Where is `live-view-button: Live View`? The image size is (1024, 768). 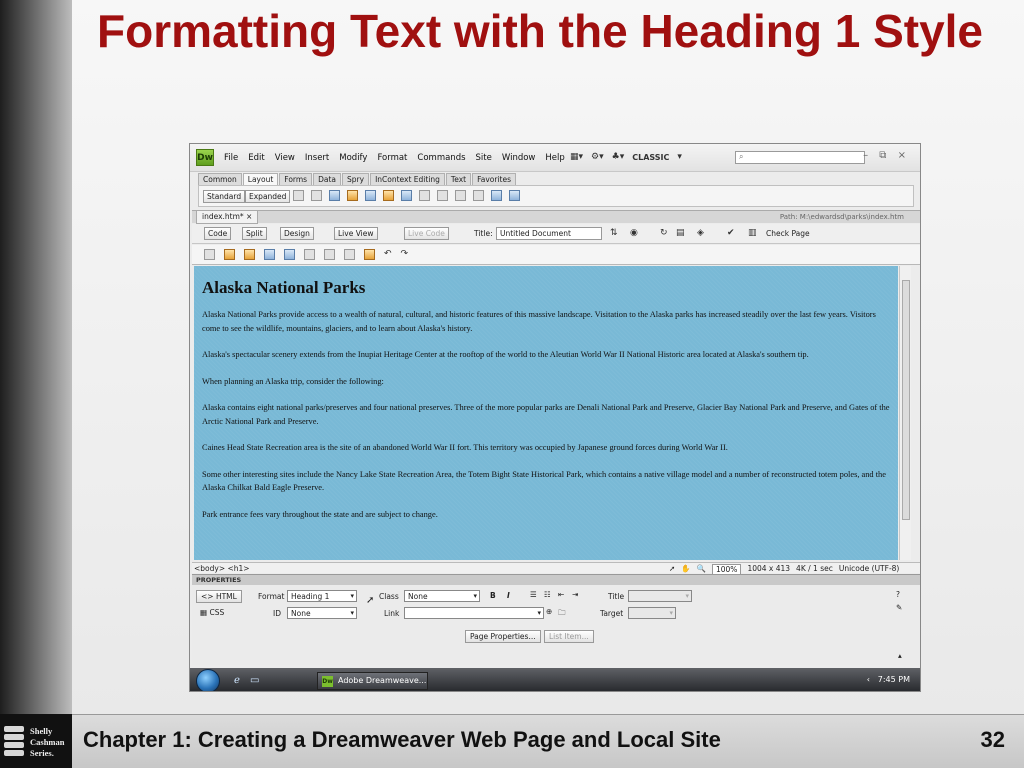 live-view-button: Live View is located at coordinates (356, 233).